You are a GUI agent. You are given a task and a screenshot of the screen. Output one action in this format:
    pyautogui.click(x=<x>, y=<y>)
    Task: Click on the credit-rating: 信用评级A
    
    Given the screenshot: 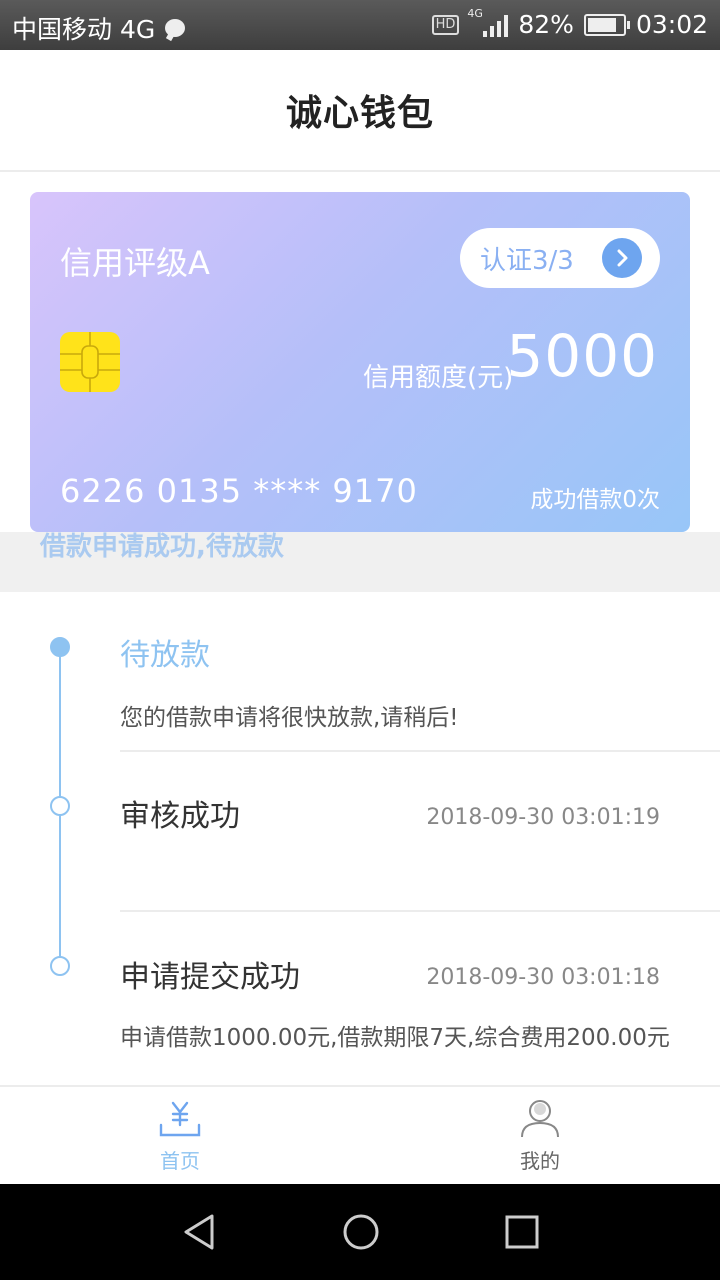 What is the action you would take?
    pyautogui.click(x=135, y=263)
    